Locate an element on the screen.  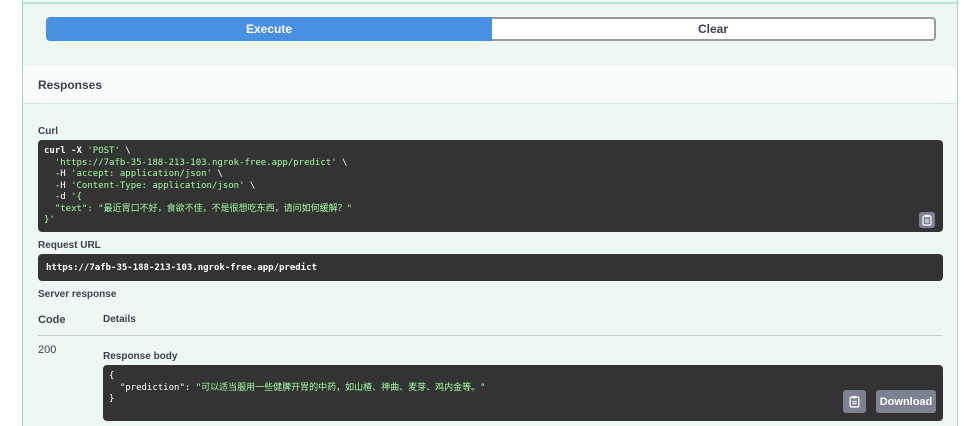
table-divider is located at coordinates (490, 335).